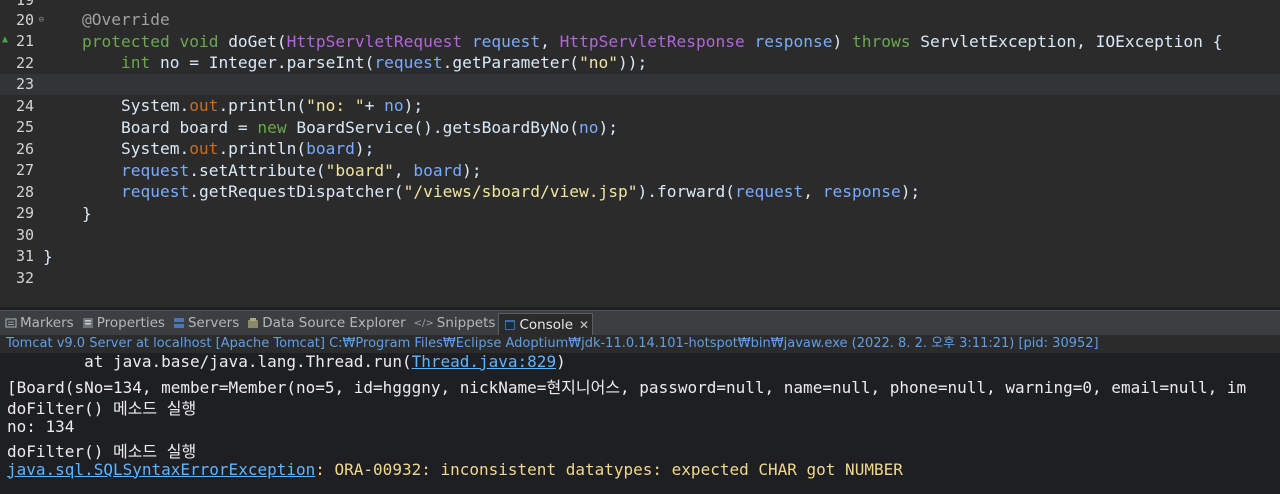  Describe the element at coordinates (161, 469) in the screenshot. I see `exception-link: java.sql.SQLSyntaxErrorException` at that location.